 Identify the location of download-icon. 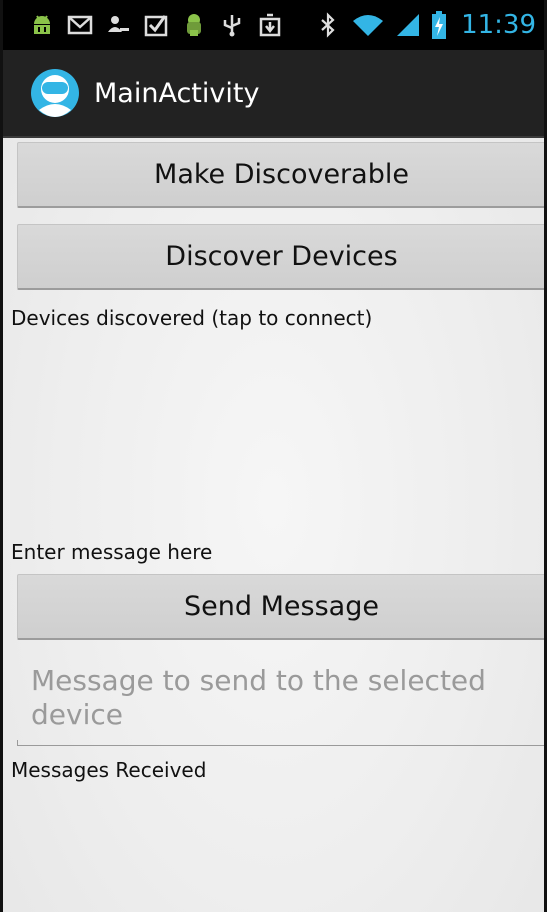
(270, 25).